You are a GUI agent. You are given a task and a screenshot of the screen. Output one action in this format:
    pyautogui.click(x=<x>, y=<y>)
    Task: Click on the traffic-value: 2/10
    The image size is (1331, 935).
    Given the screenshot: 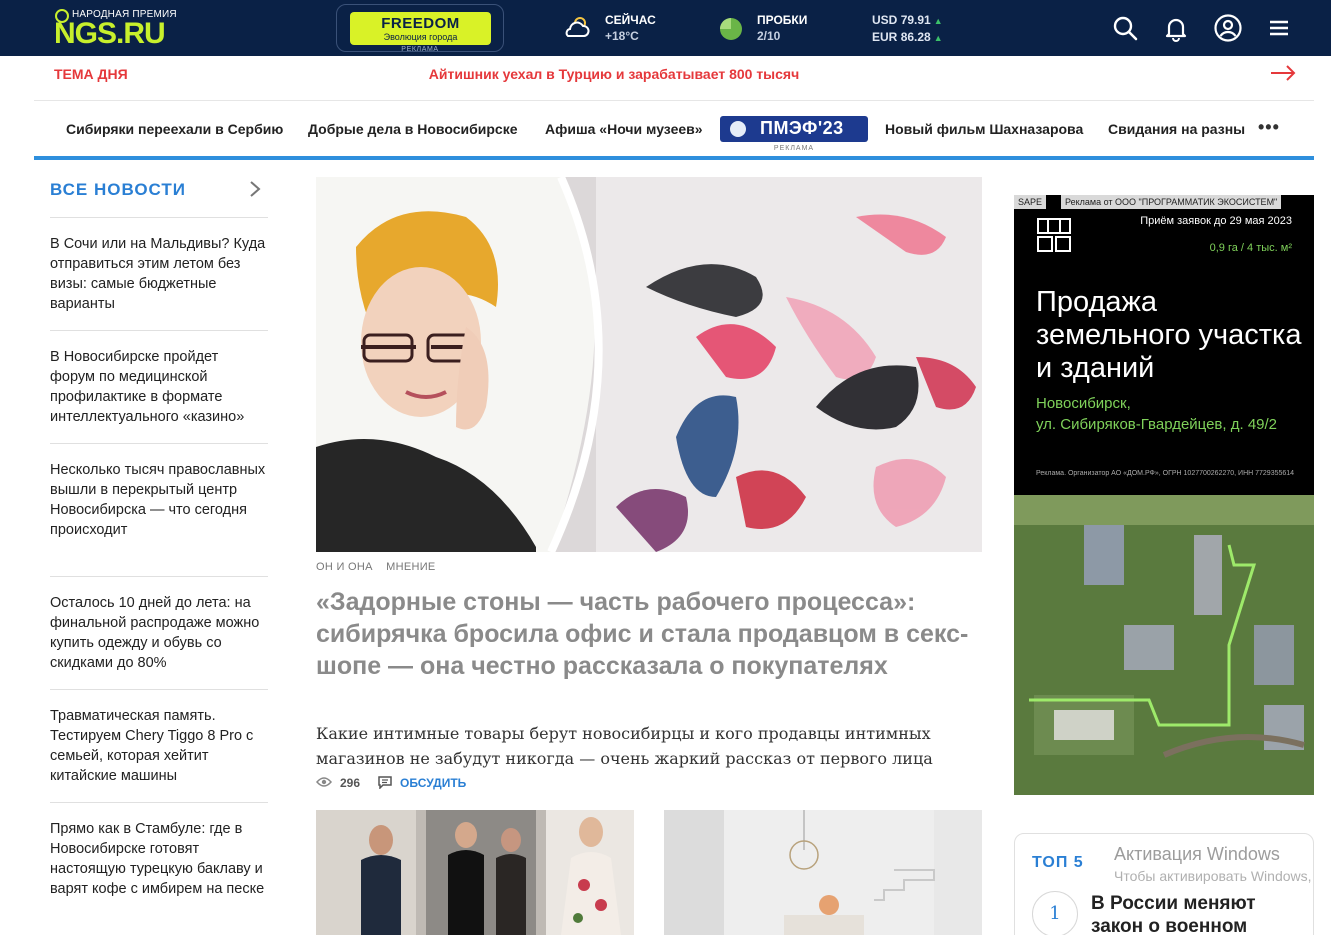 What is the action you would take?
    pyautogui.click(x=769, y=36)
    